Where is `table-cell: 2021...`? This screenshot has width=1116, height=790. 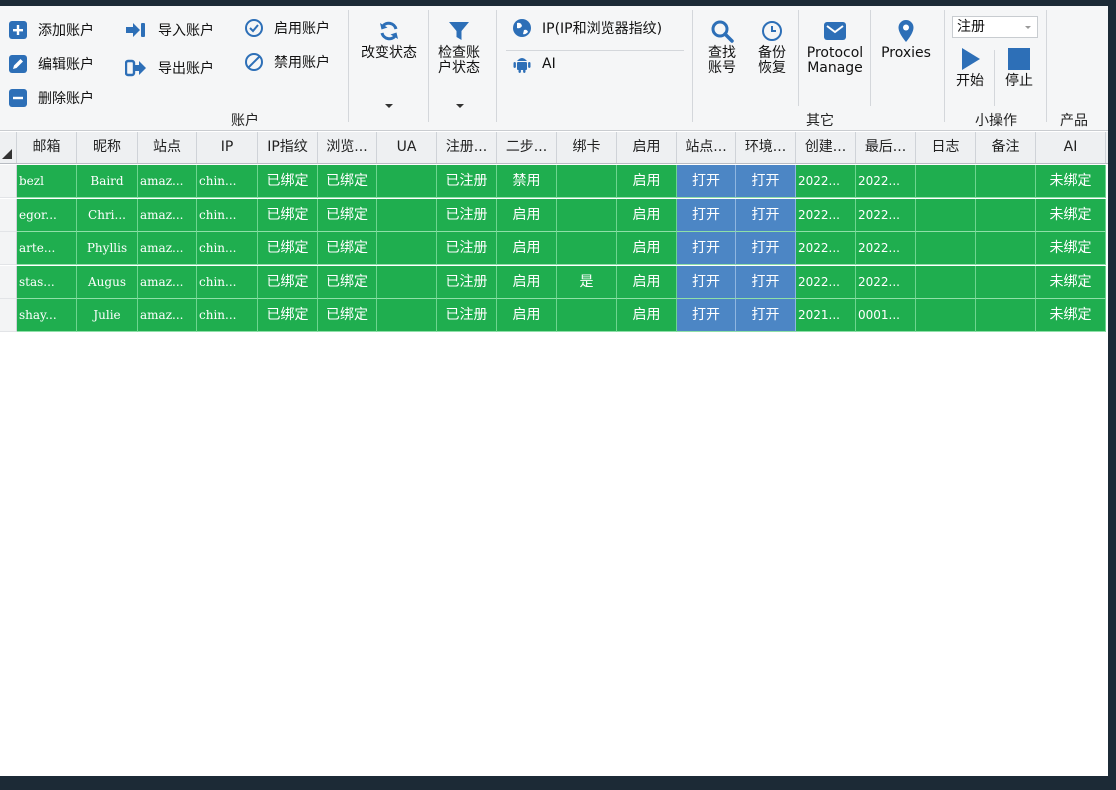
table-cell: 2021... is located at coordinates (826, 315).